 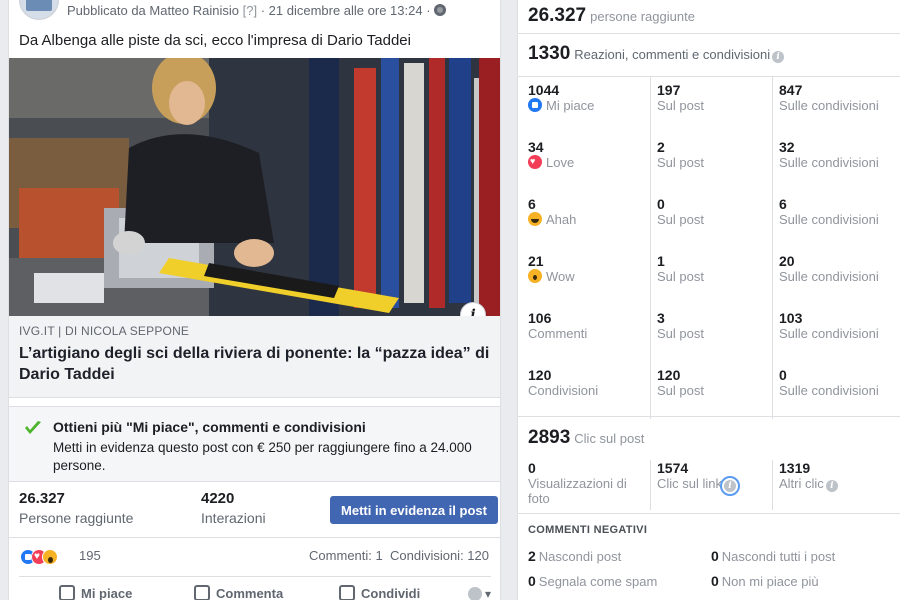 What do you see at coordinates (791, 318) in the screenshot?
I see `comments-on-shares: 103` at bounding box center [791, 318].